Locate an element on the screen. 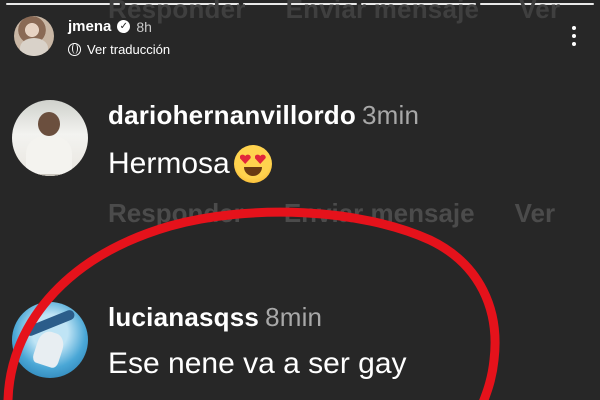 This screenshot has height=400, width=600. comment-action-row: Responder Enviar mensaje Ver is located at coordinates (331, 213).